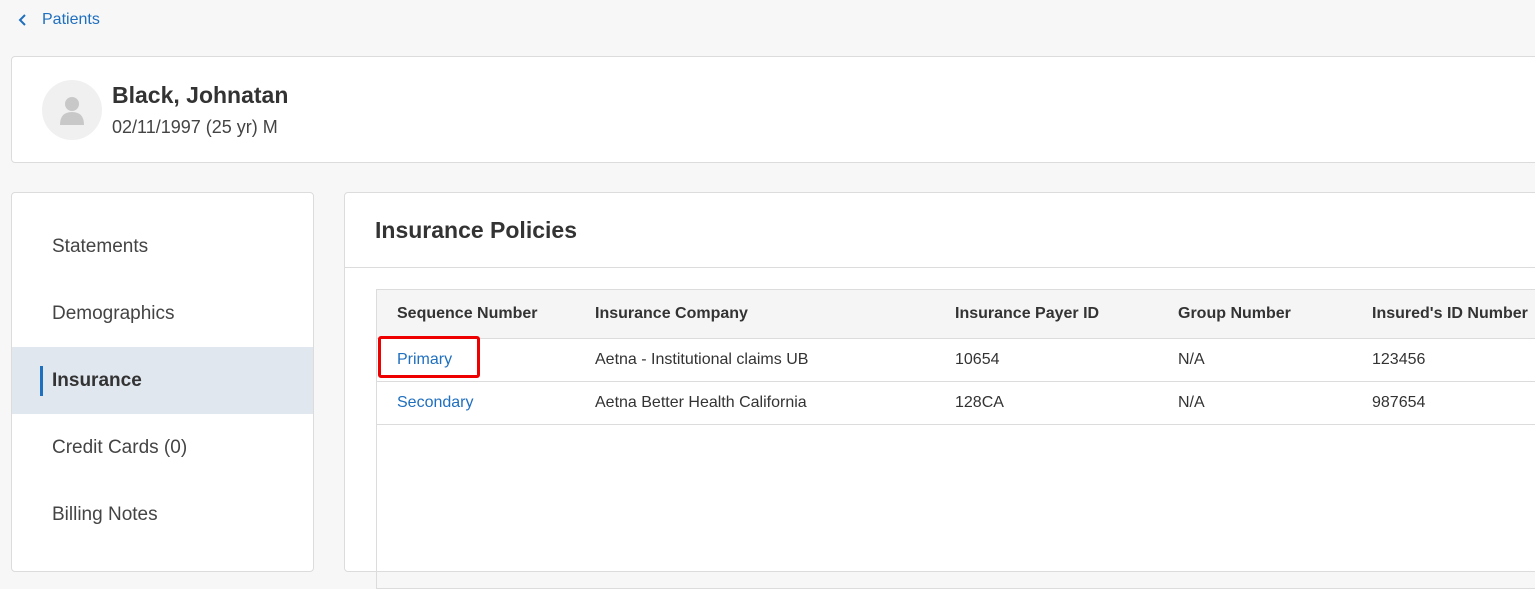  I want to click on sidebar-item-label: Billing Notes, so click(105, 514).